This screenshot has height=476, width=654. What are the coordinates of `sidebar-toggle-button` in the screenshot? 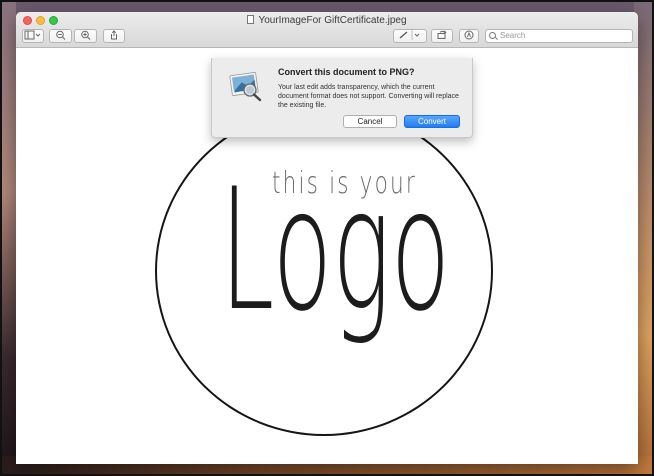 It's located at (33, 36).